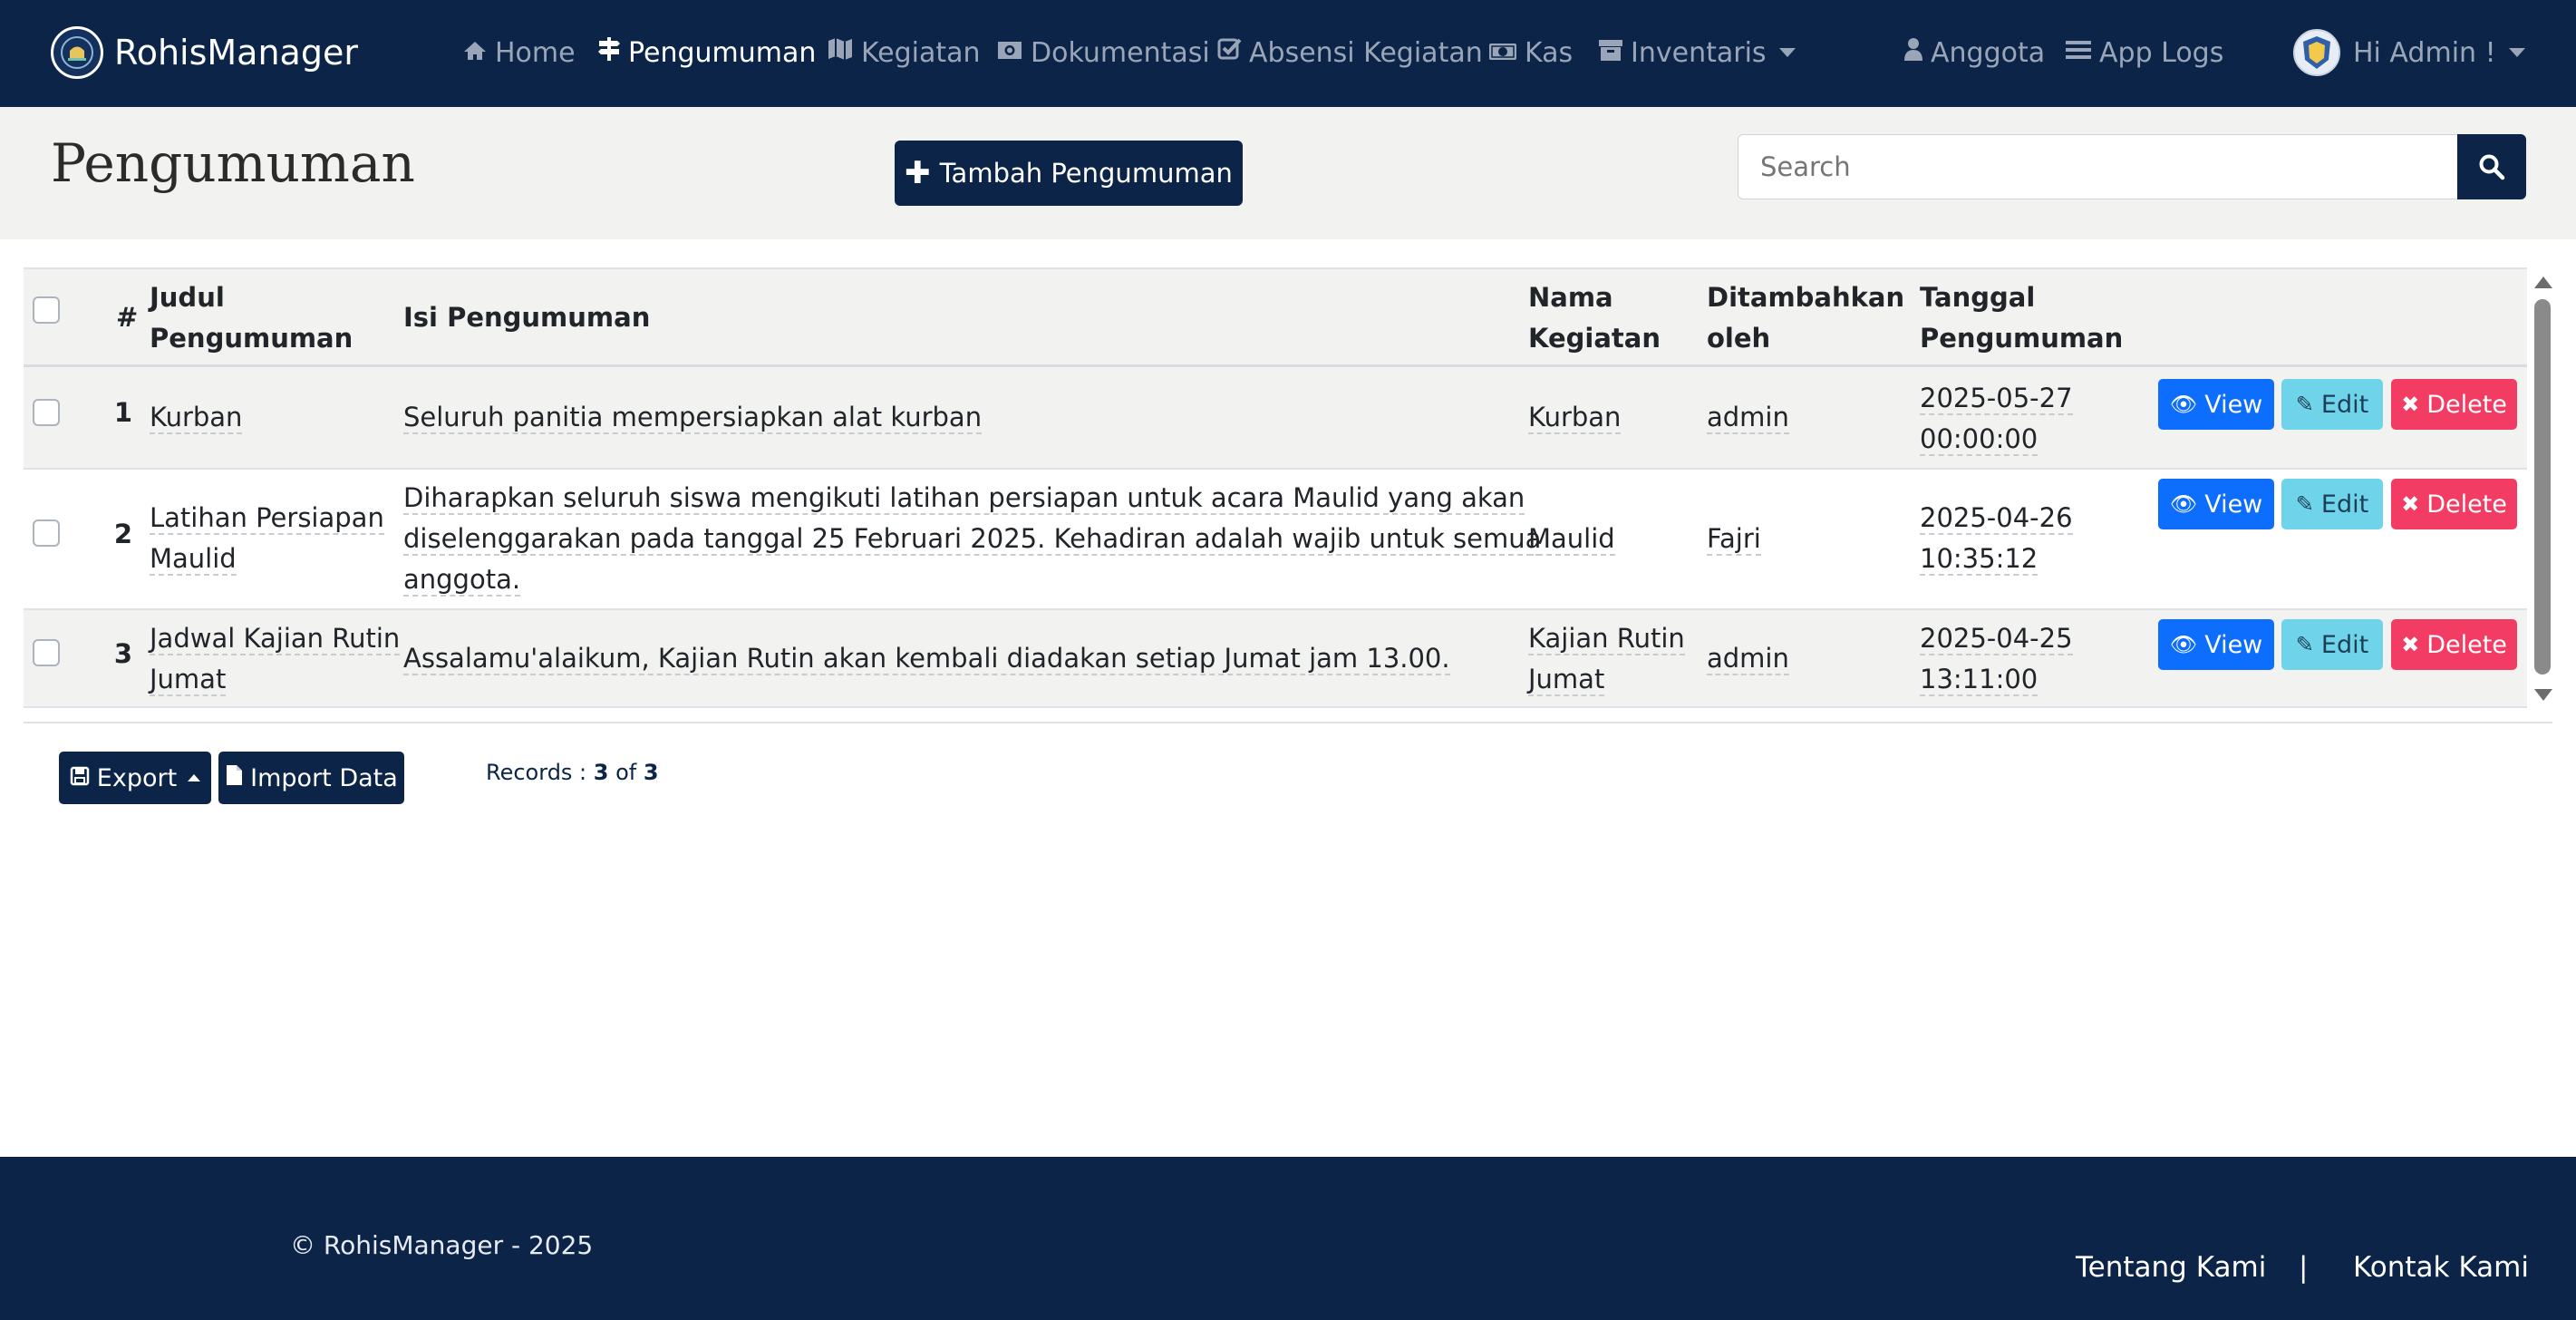  I want to click on signpost-icon, so click(609, 52).